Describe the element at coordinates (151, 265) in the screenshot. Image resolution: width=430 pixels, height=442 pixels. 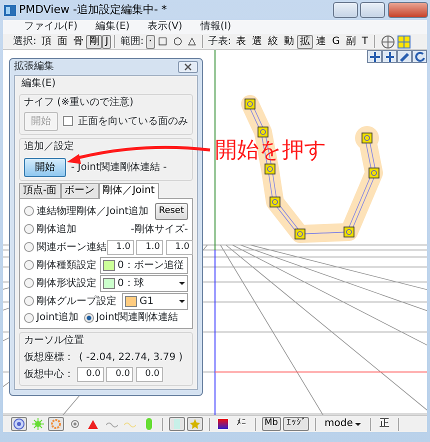
I see `dropdown-value: 0：ボーン追従` at that location.